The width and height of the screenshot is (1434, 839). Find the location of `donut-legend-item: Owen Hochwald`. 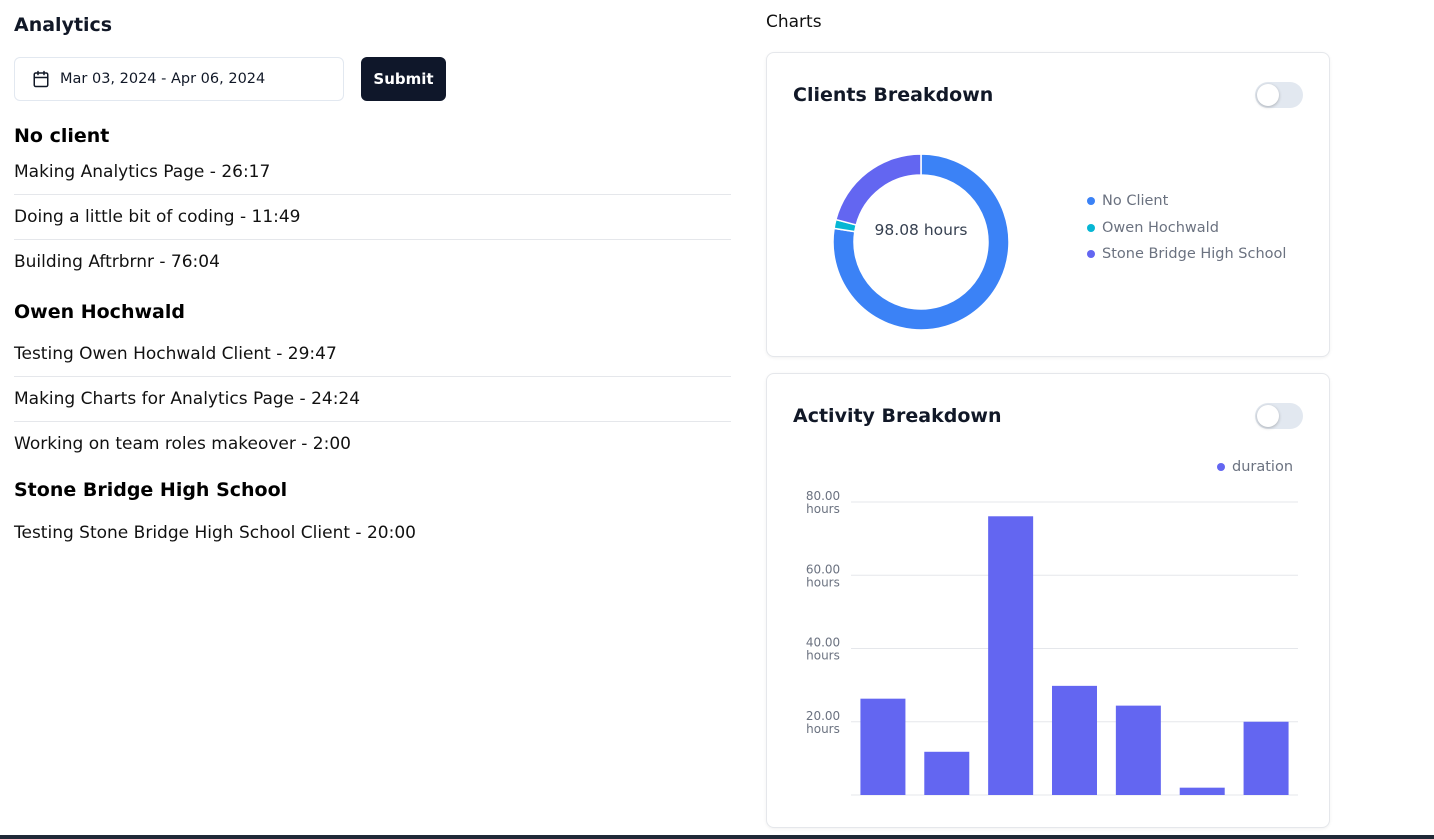

donut-legend-item: Owen Hochwald is located at coordinates (1153, 228).